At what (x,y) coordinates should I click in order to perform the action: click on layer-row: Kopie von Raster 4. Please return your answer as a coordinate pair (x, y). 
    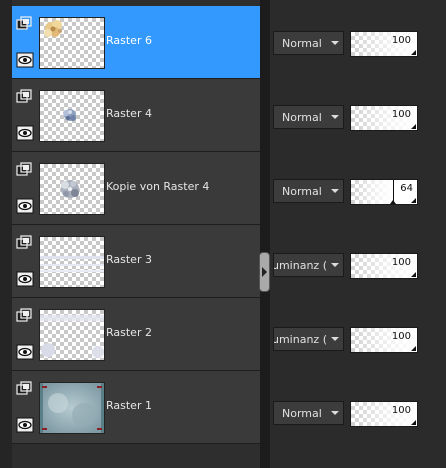
    Looking at the image, I should click on (137, 188).